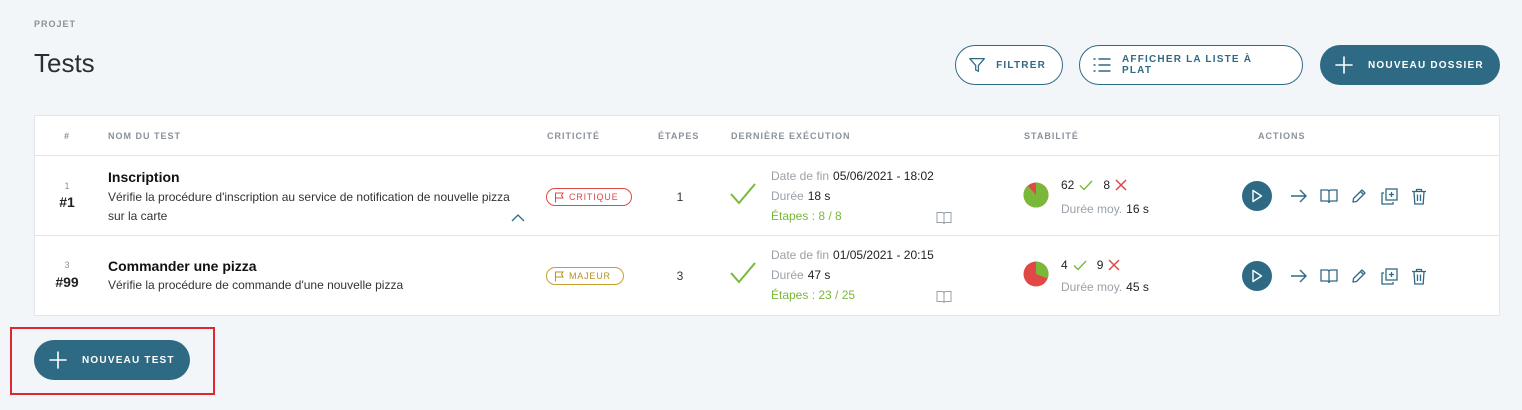 The height and width of the screenshot is (410, 1522). I want to click on criticality-badge: MAJEUR, so click(585, 276).